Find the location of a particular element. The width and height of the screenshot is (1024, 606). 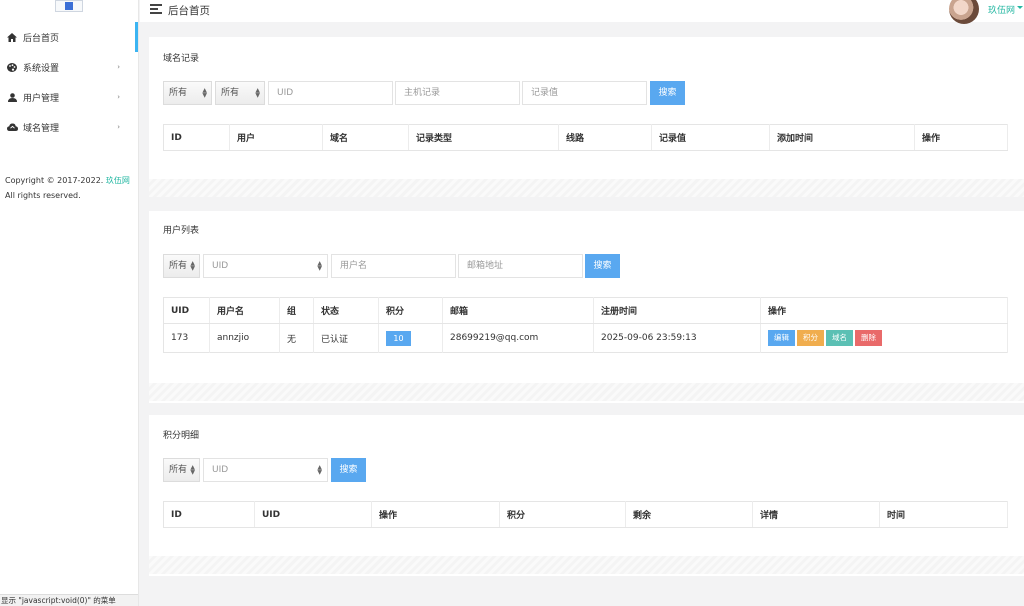

panel-title: 用户列表 is located at coordinates (181, 231).